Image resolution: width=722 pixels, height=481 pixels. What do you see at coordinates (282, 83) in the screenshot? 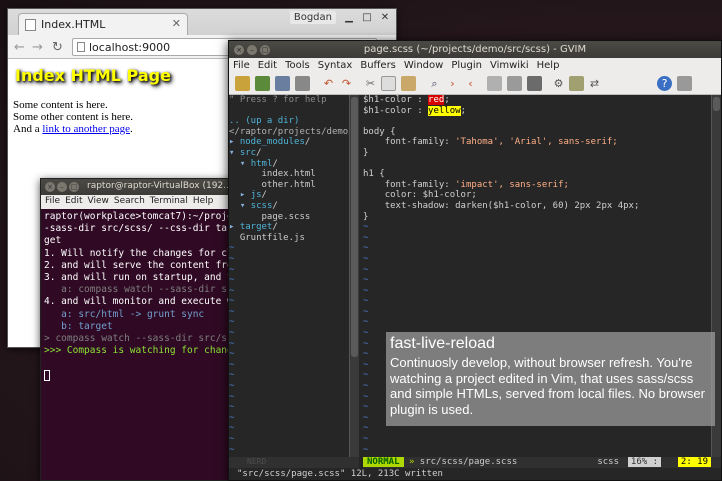
I see `save-all-icon` at bounding box center [282, 83].